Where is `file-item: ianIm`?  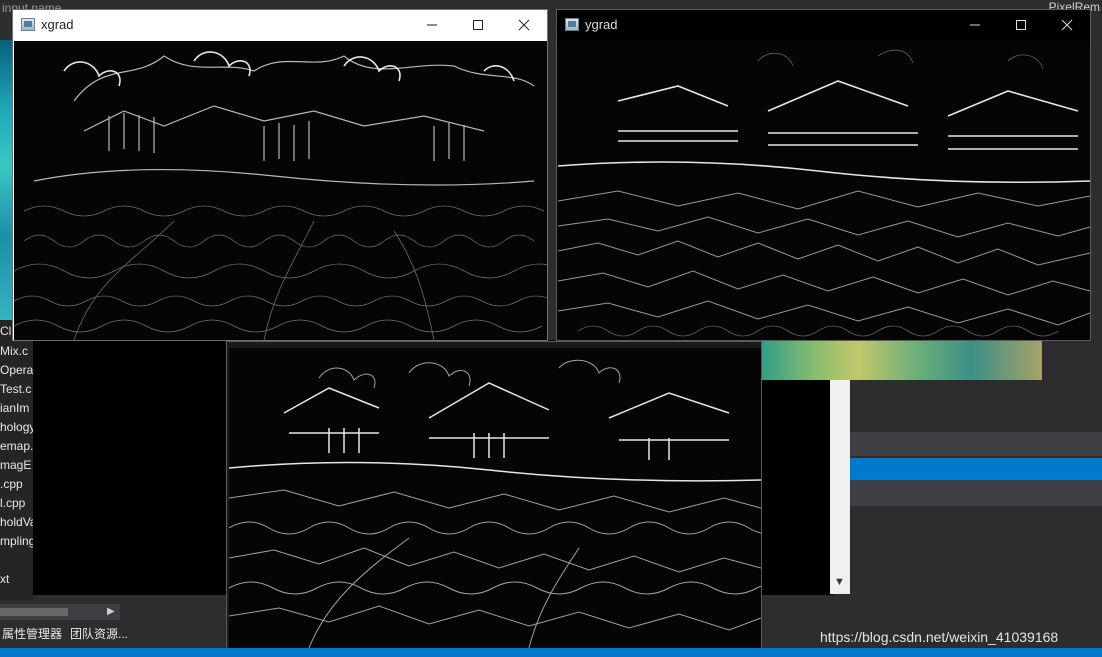 file-item: ianIm is located at coordinates (14, 408).